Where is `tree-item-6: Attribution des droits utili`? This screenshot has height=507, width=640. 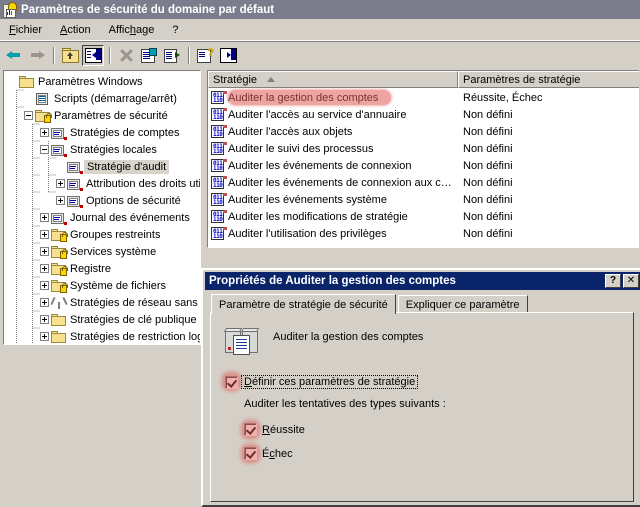
tree-item-6: Attribution des droits utili is located at coordinates (102, 183).